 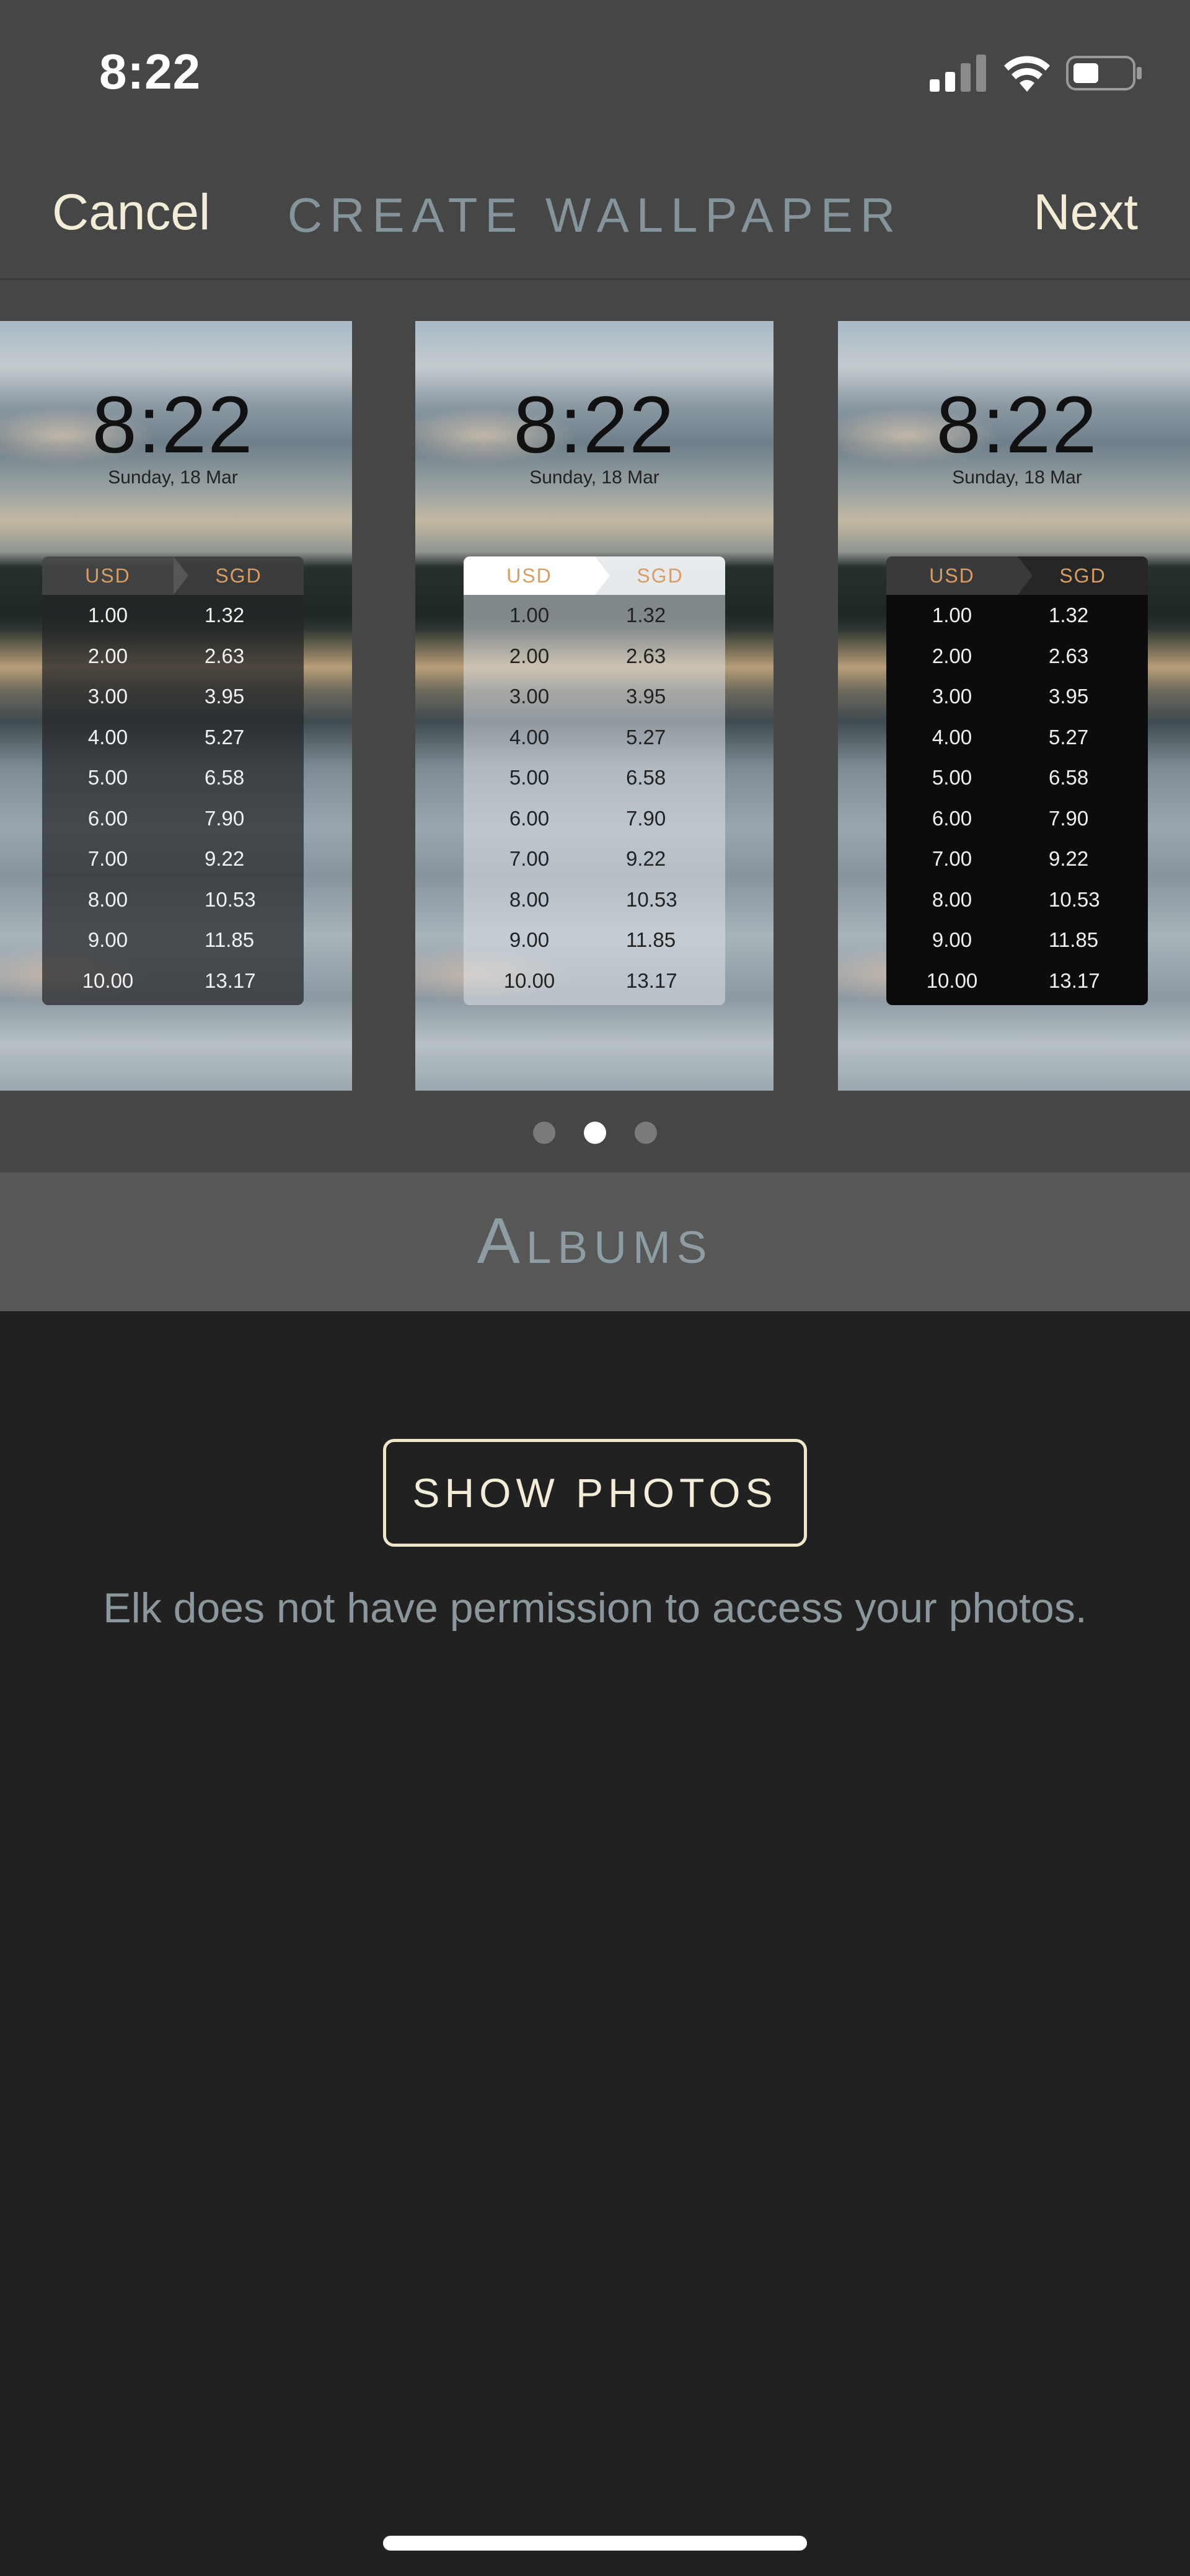 What do you see at coordinates (150, 71) in the screenshot?
I see `status-time: 8:22` at bounding box center [150, 71].